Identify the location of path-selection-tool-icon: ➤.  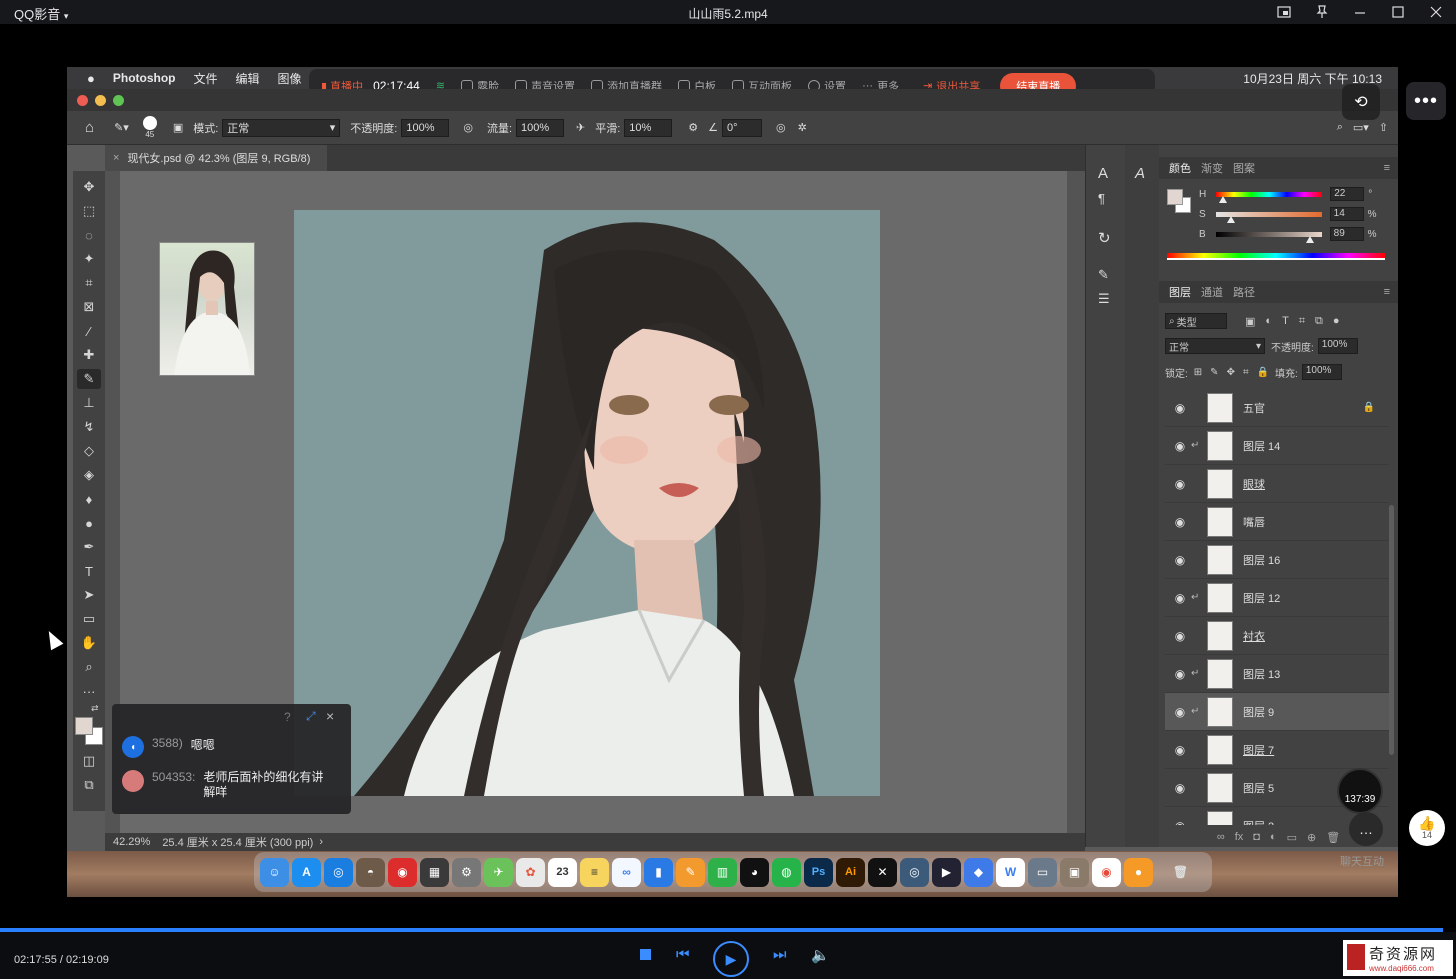
(89, 595).